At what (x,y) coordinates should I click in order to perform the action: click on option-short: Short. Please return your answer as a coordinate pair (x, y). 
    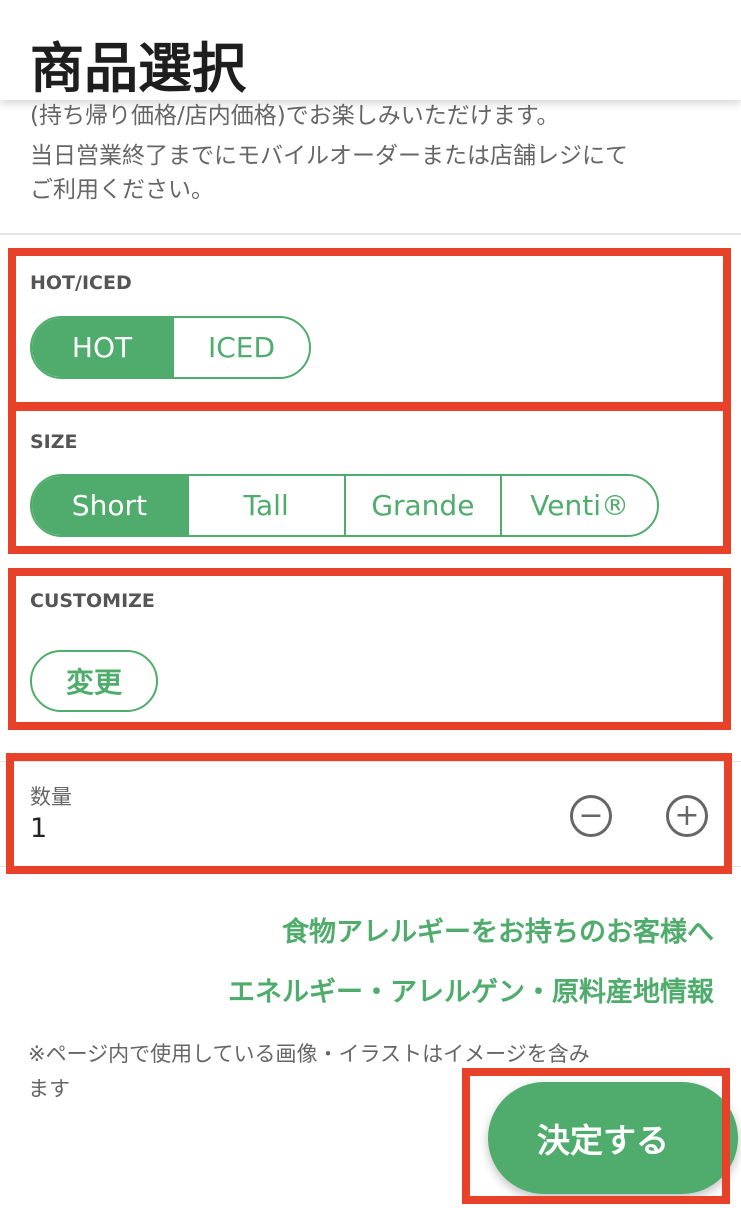
    Looking at the image, I should click on (109, 505).